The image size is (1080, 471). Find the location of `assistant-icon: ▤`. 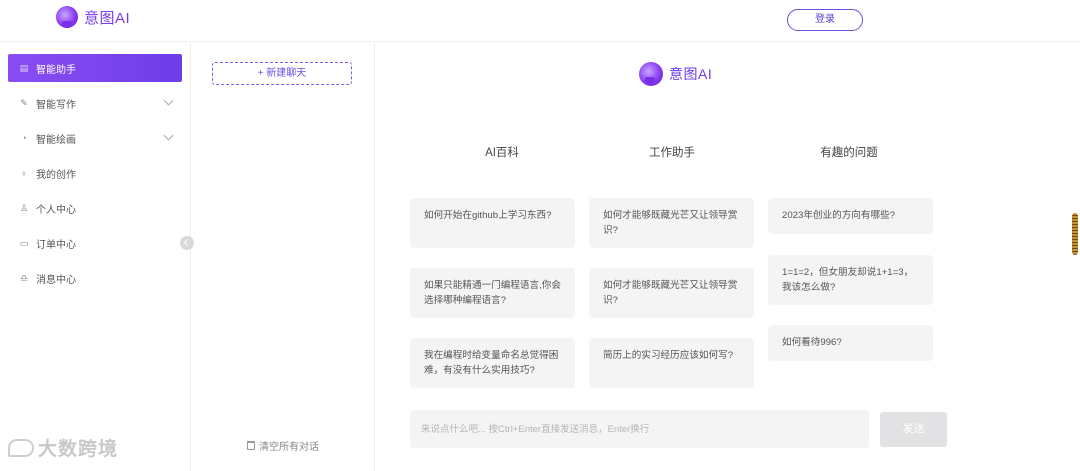

assistant-icon: ▤ is located at coordinates (24, 67).